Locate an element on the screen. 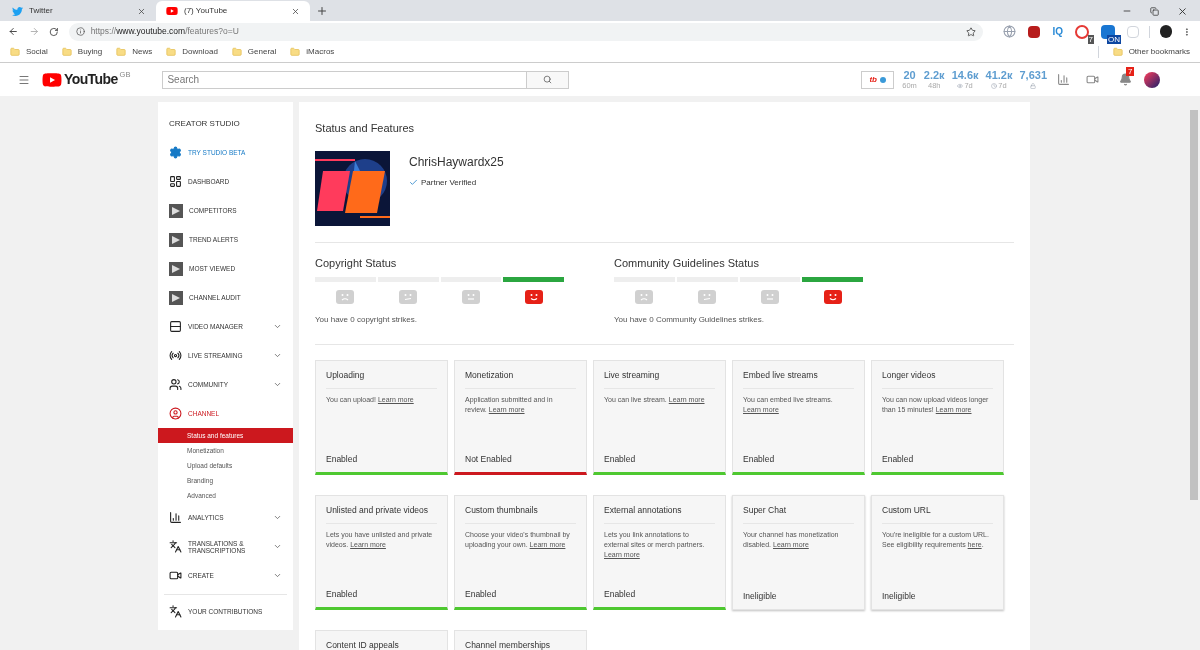  eye-icon is located at coordinates (960, 85).